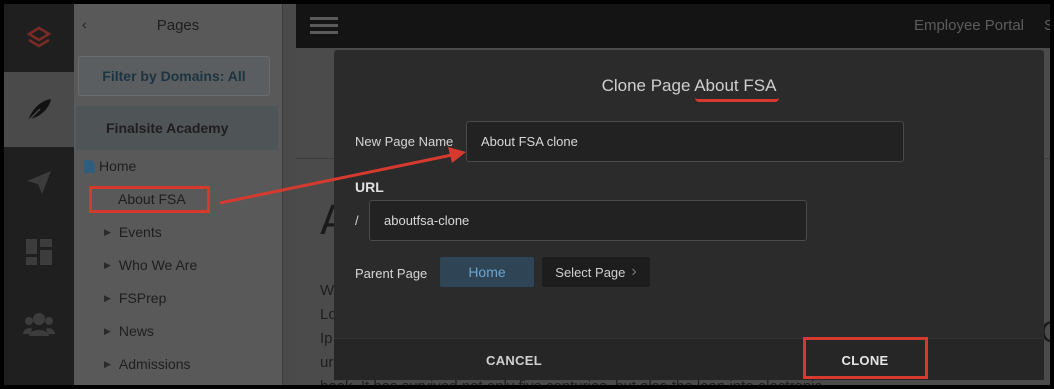 Image resolution: width=1054 pixels, height=389 pixels. Describe the element at coordinates (289, 194) in the screenshot. I see `sidebar-resize-handle` at that location.